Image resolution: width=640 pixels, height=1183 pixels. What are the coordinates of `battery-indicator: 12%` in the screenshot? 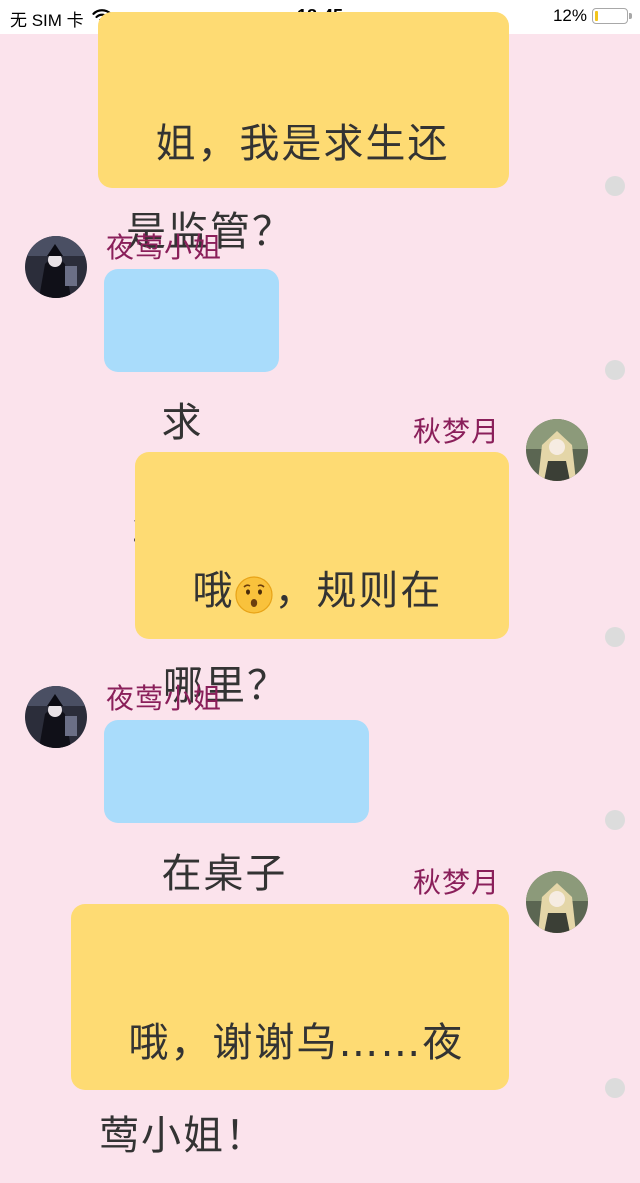 It's located at (592, 16).